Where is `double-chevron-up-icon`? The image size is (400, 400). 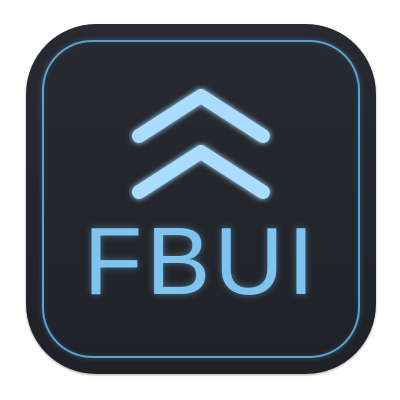
double-chevron-up-icon is located at coordinates (201, 144).